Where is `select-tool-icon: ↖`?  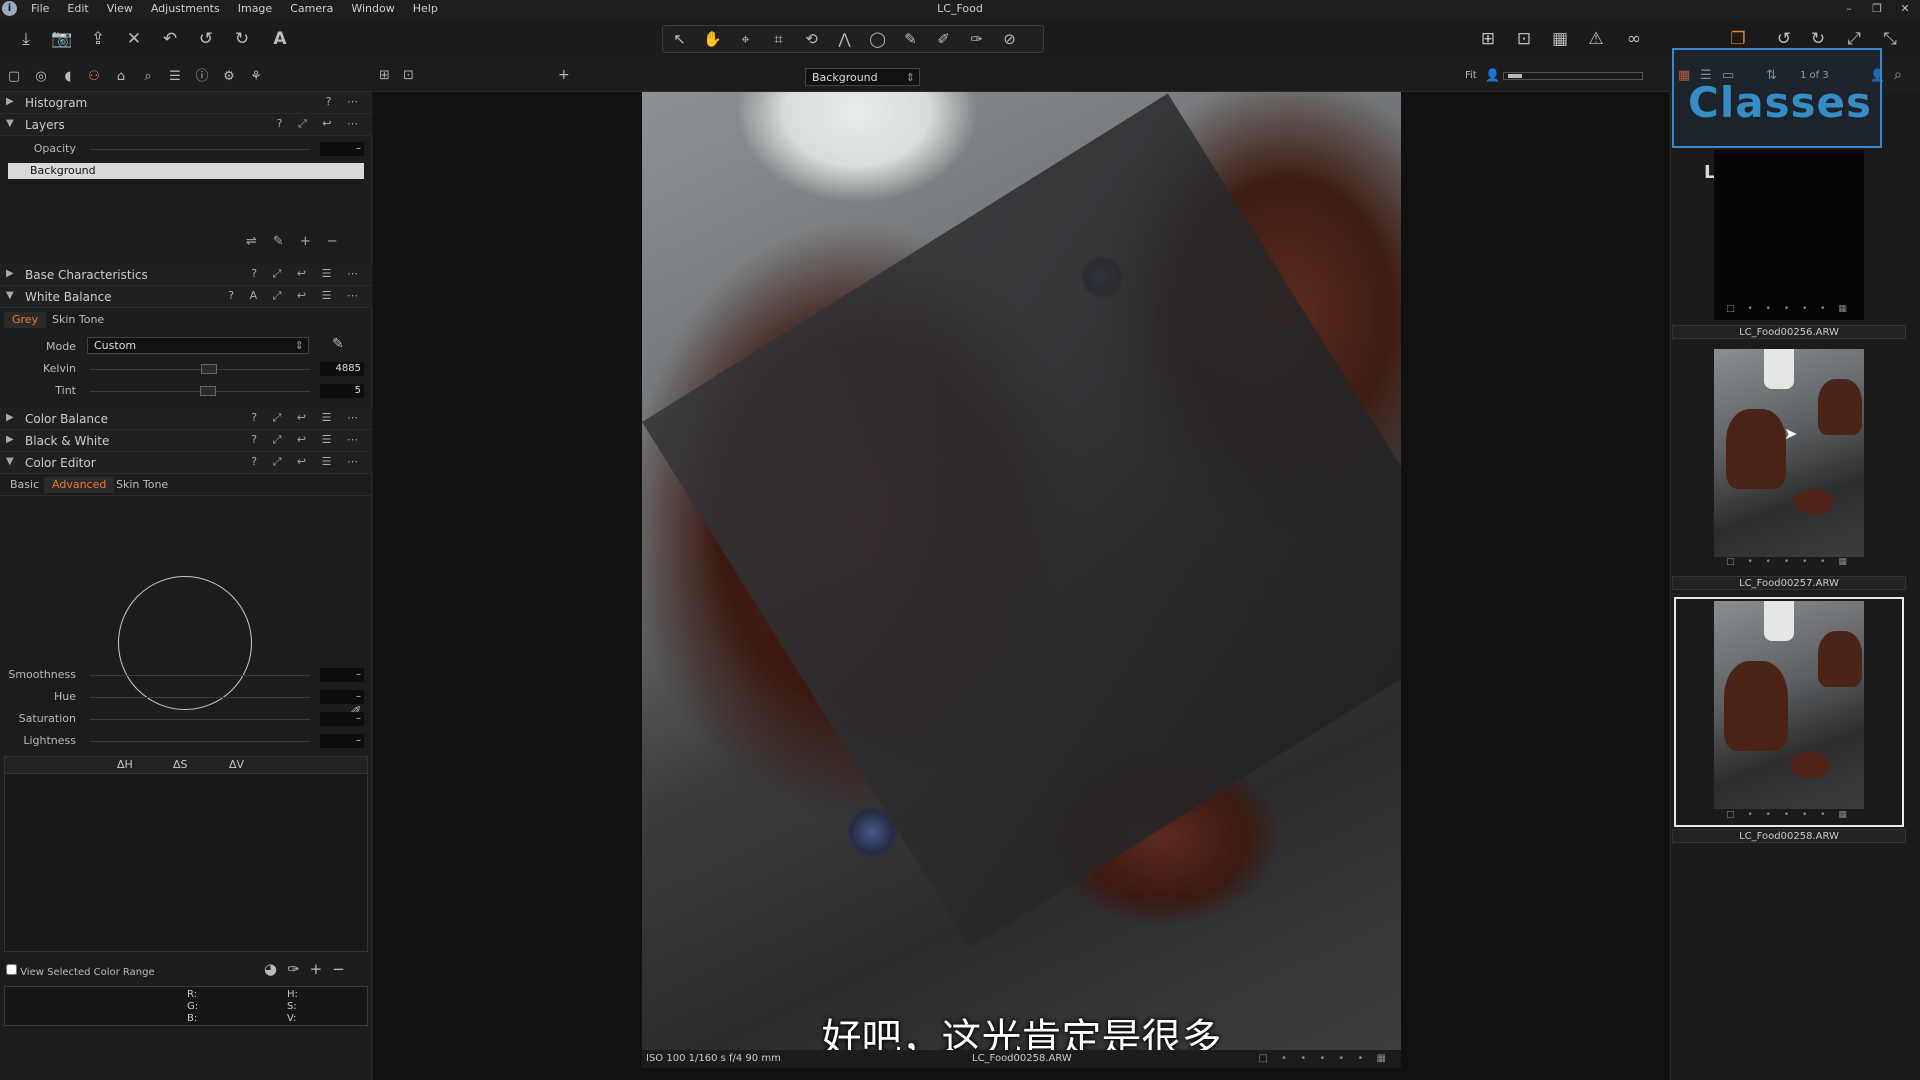
select-tool-icon: ↖ is located at coordinates (679, 39).